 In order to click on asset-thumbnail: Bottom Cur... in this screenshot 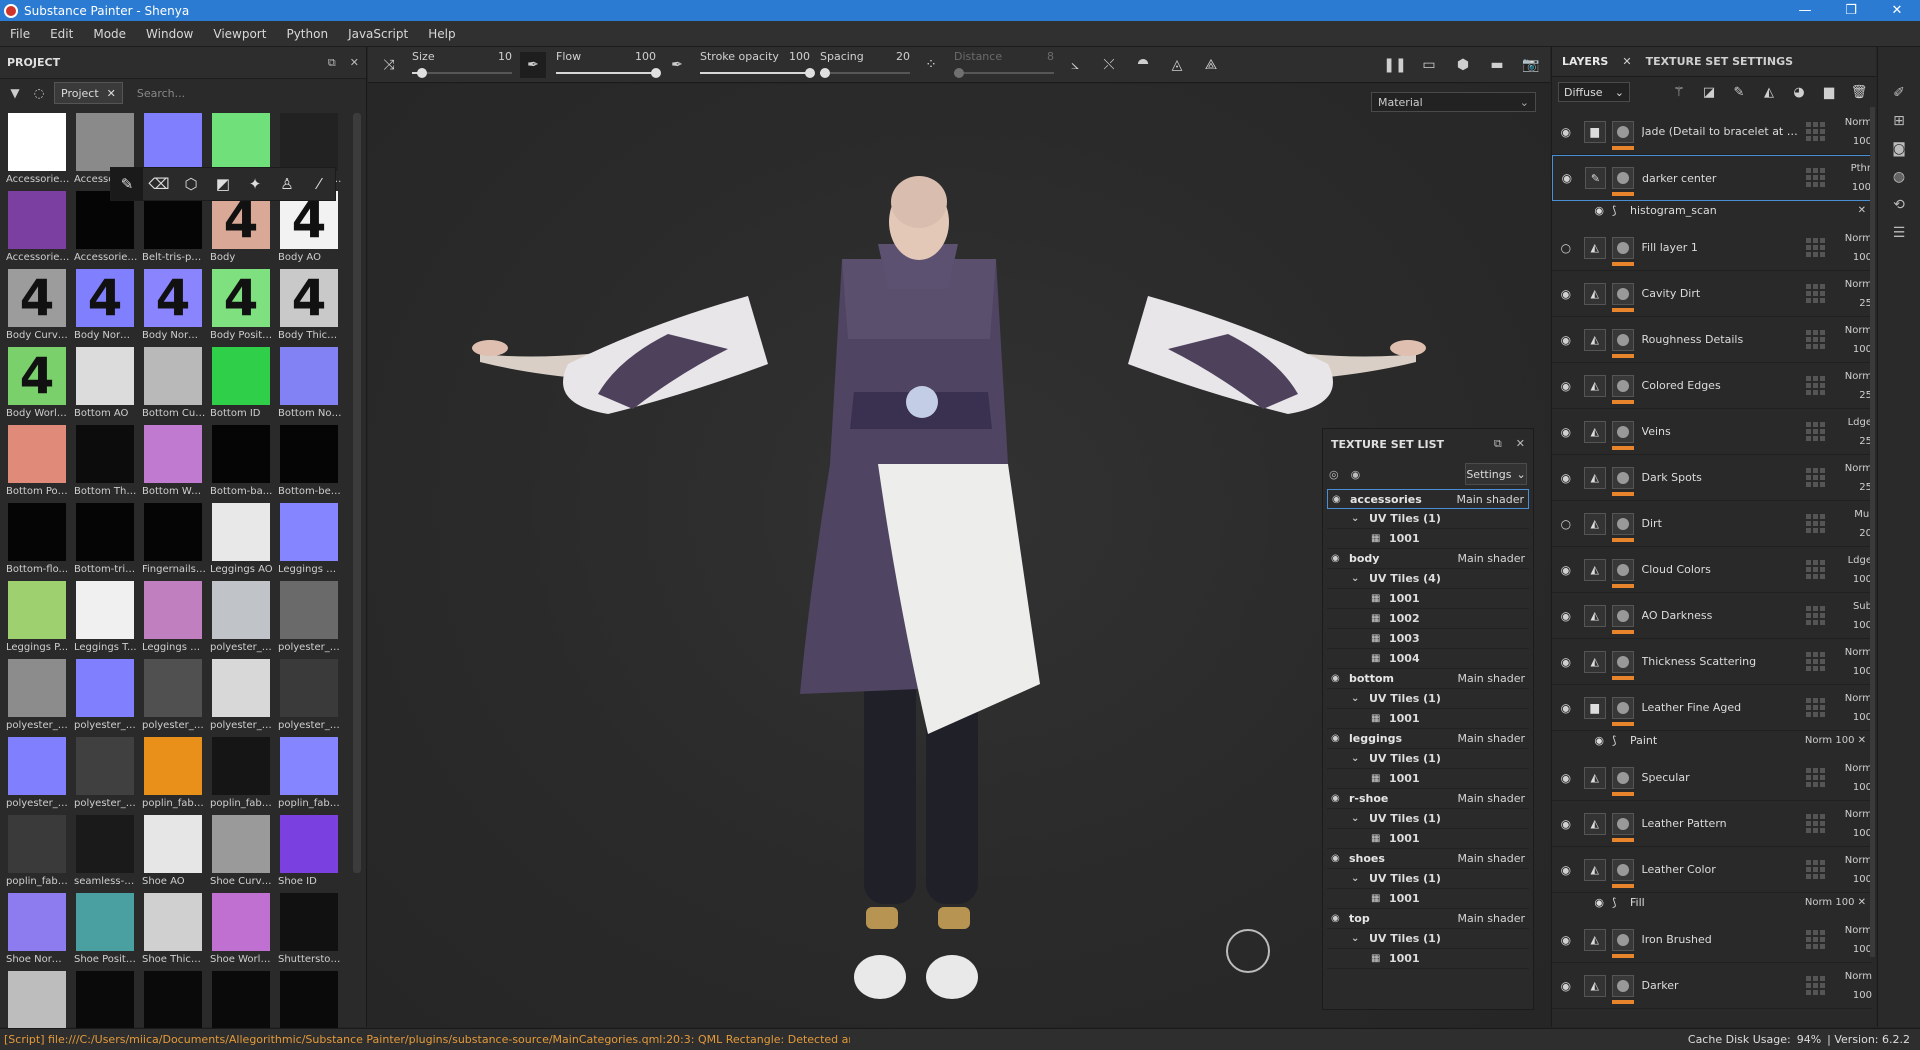, I will do `click(173, 386)`.